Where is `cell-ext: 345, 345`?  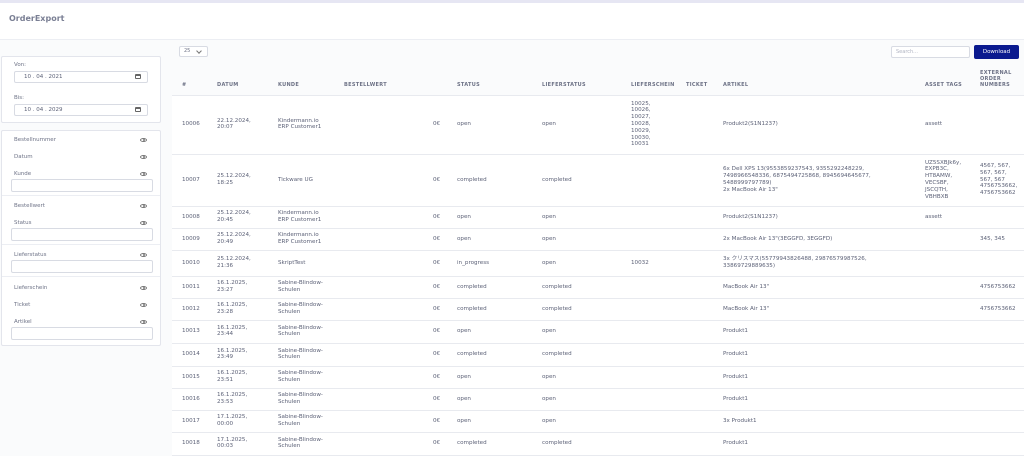 cell-ext: 345, 345 is located at coordinates (992, 238).